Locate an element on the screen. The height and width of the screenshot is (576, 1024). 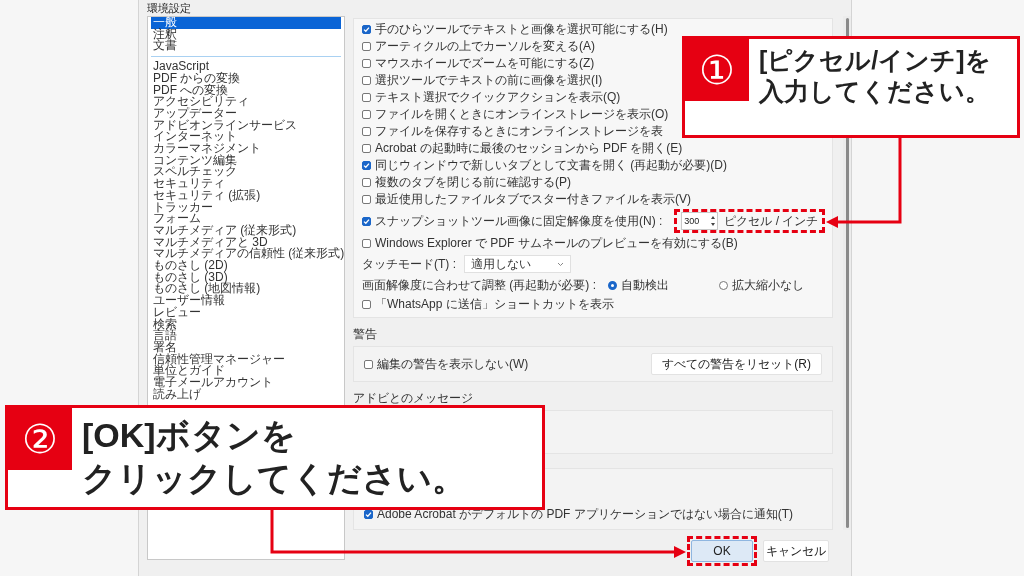
instruction-text: クリックしてください。 is located at coordinates (274, 478).